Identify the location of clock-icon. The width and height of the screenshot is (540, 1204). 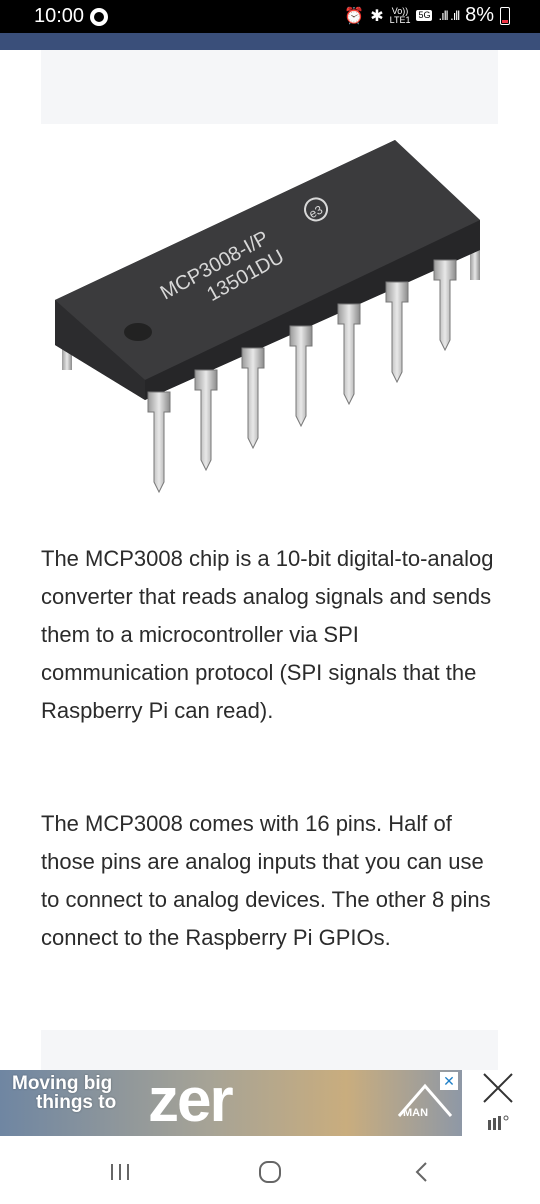
(99, 17).